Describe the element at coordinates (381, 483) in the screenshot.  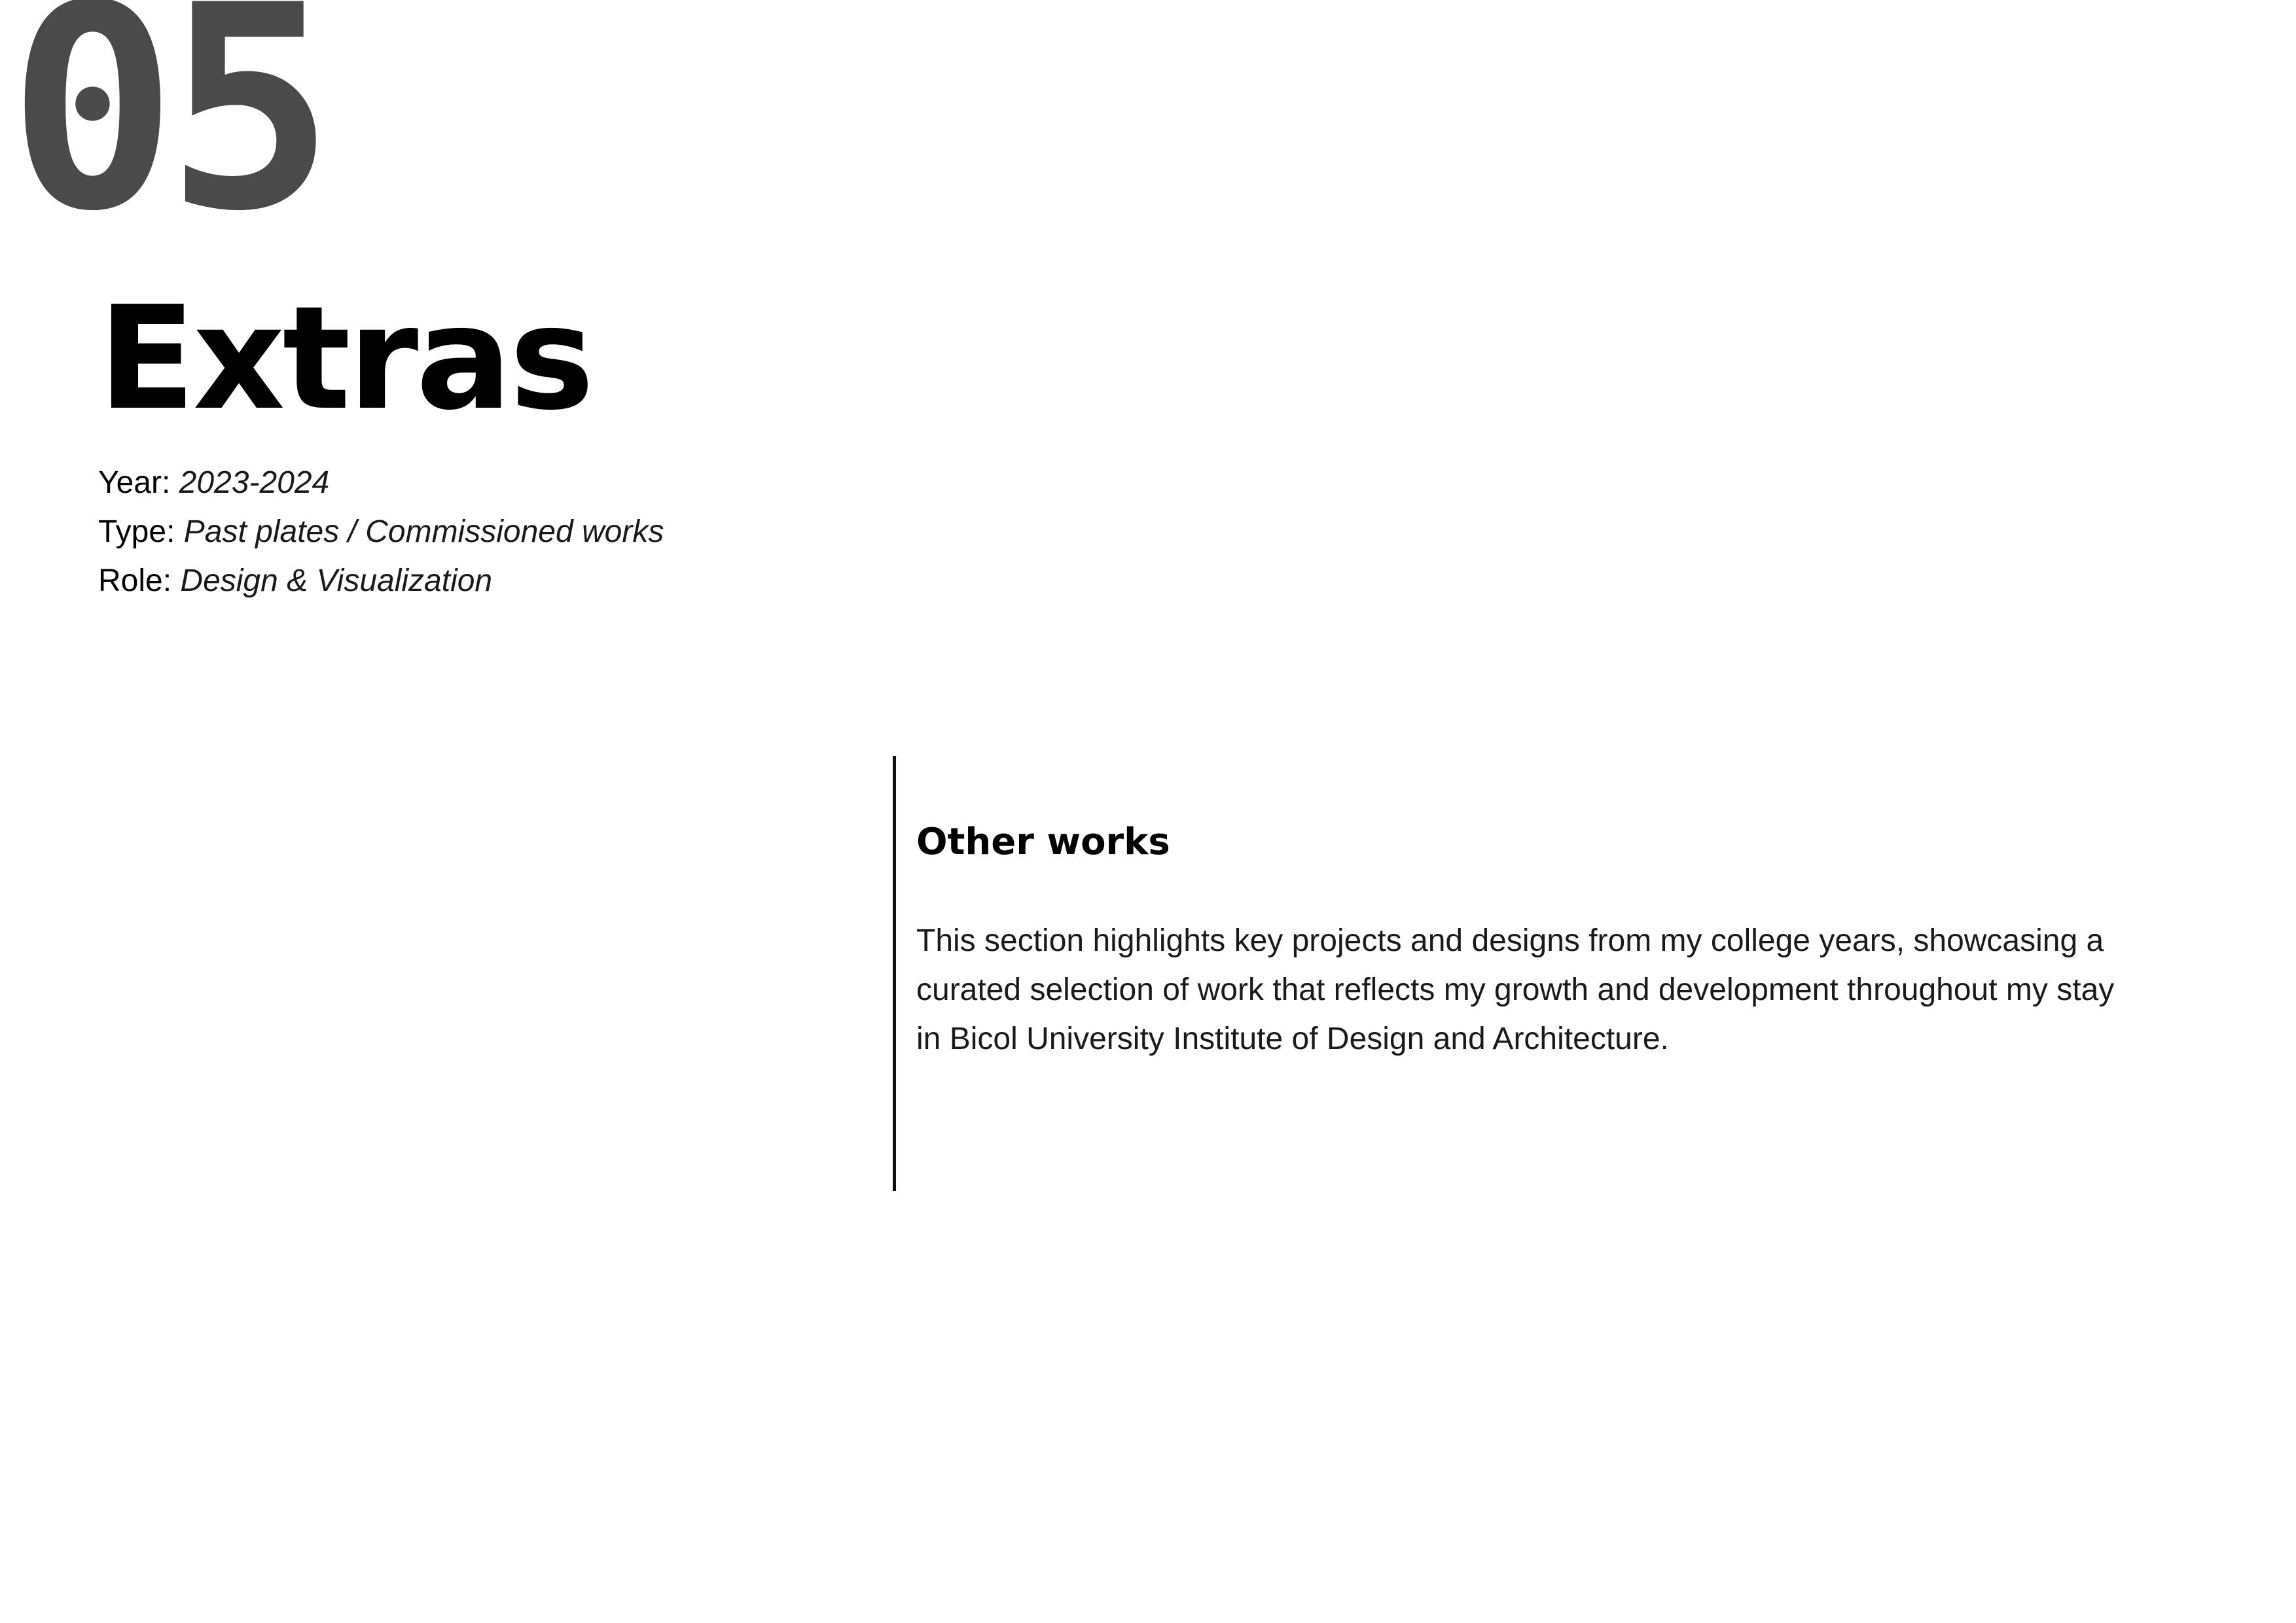
I see `meta-year: Year: 2023-2024` at that location.